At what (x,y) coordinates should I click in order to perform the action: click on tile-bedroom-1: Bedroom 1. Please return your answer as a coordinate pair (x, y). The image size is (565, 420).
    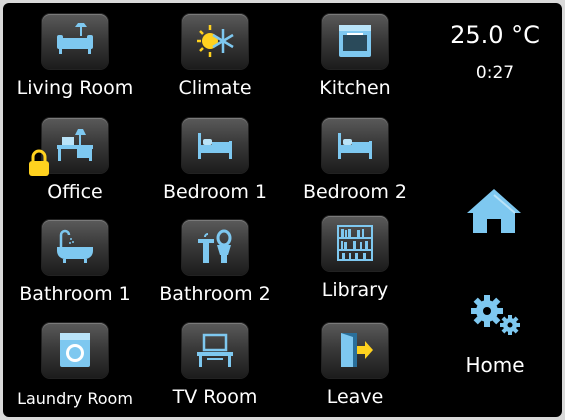
    Looking at the image, I should click on (215, 160).